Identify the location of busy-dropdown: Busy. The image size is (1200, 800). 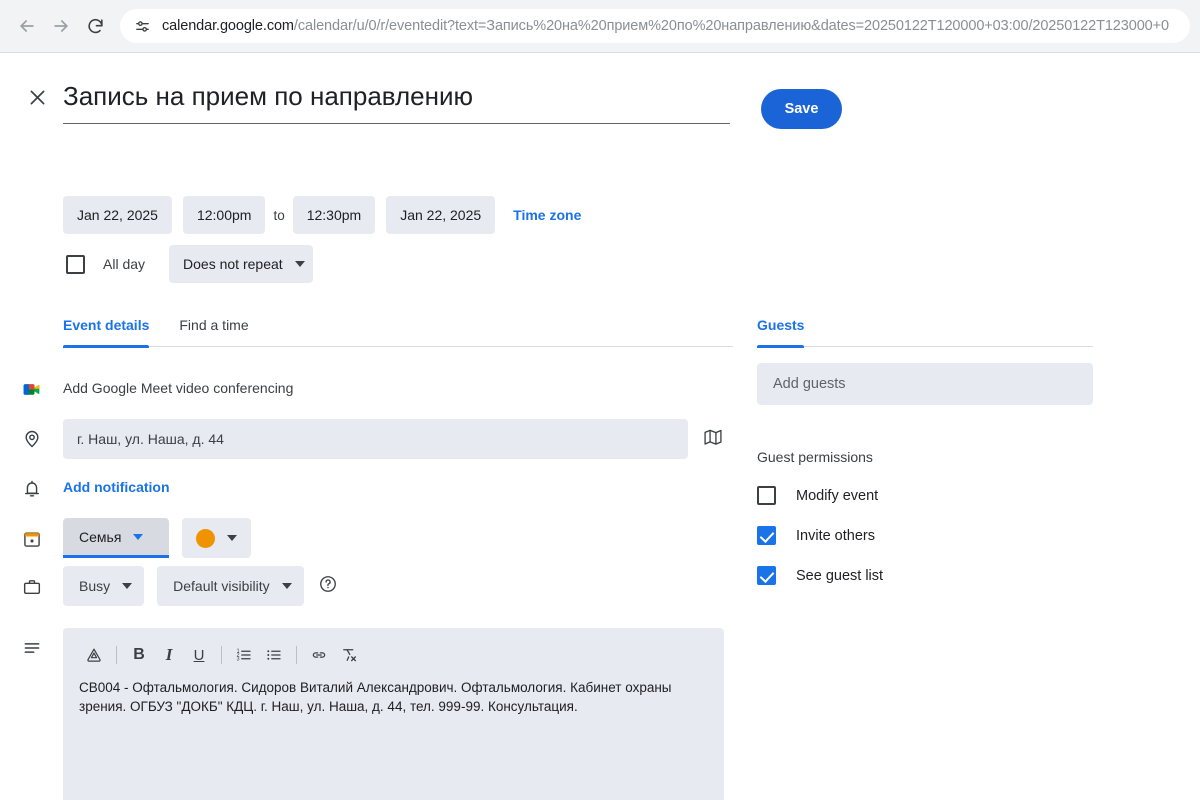
(104, 586).